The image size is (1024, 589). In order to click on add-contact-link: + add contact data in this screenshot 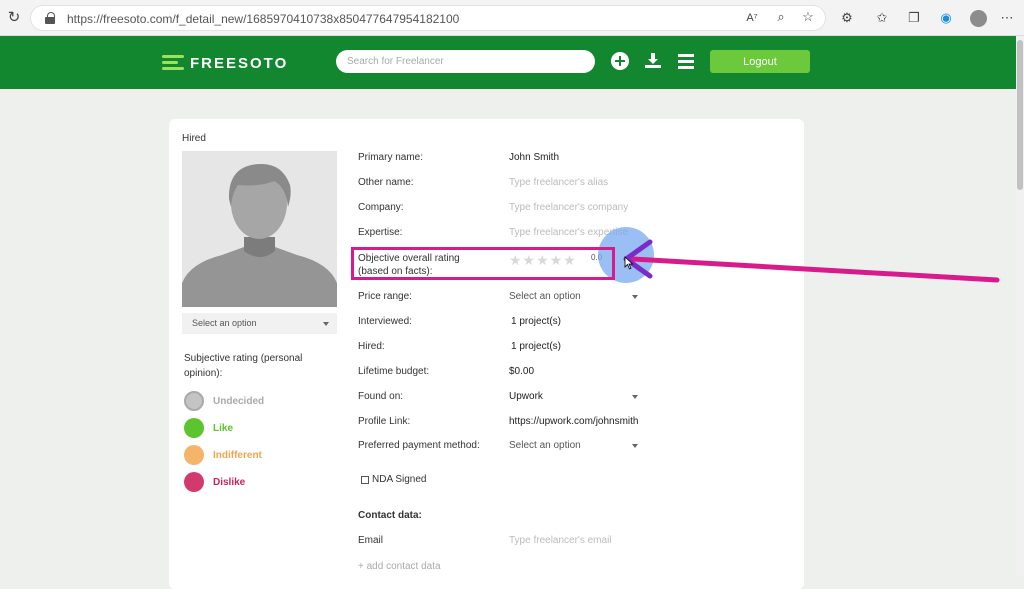, I will do `click(399, 566)`.